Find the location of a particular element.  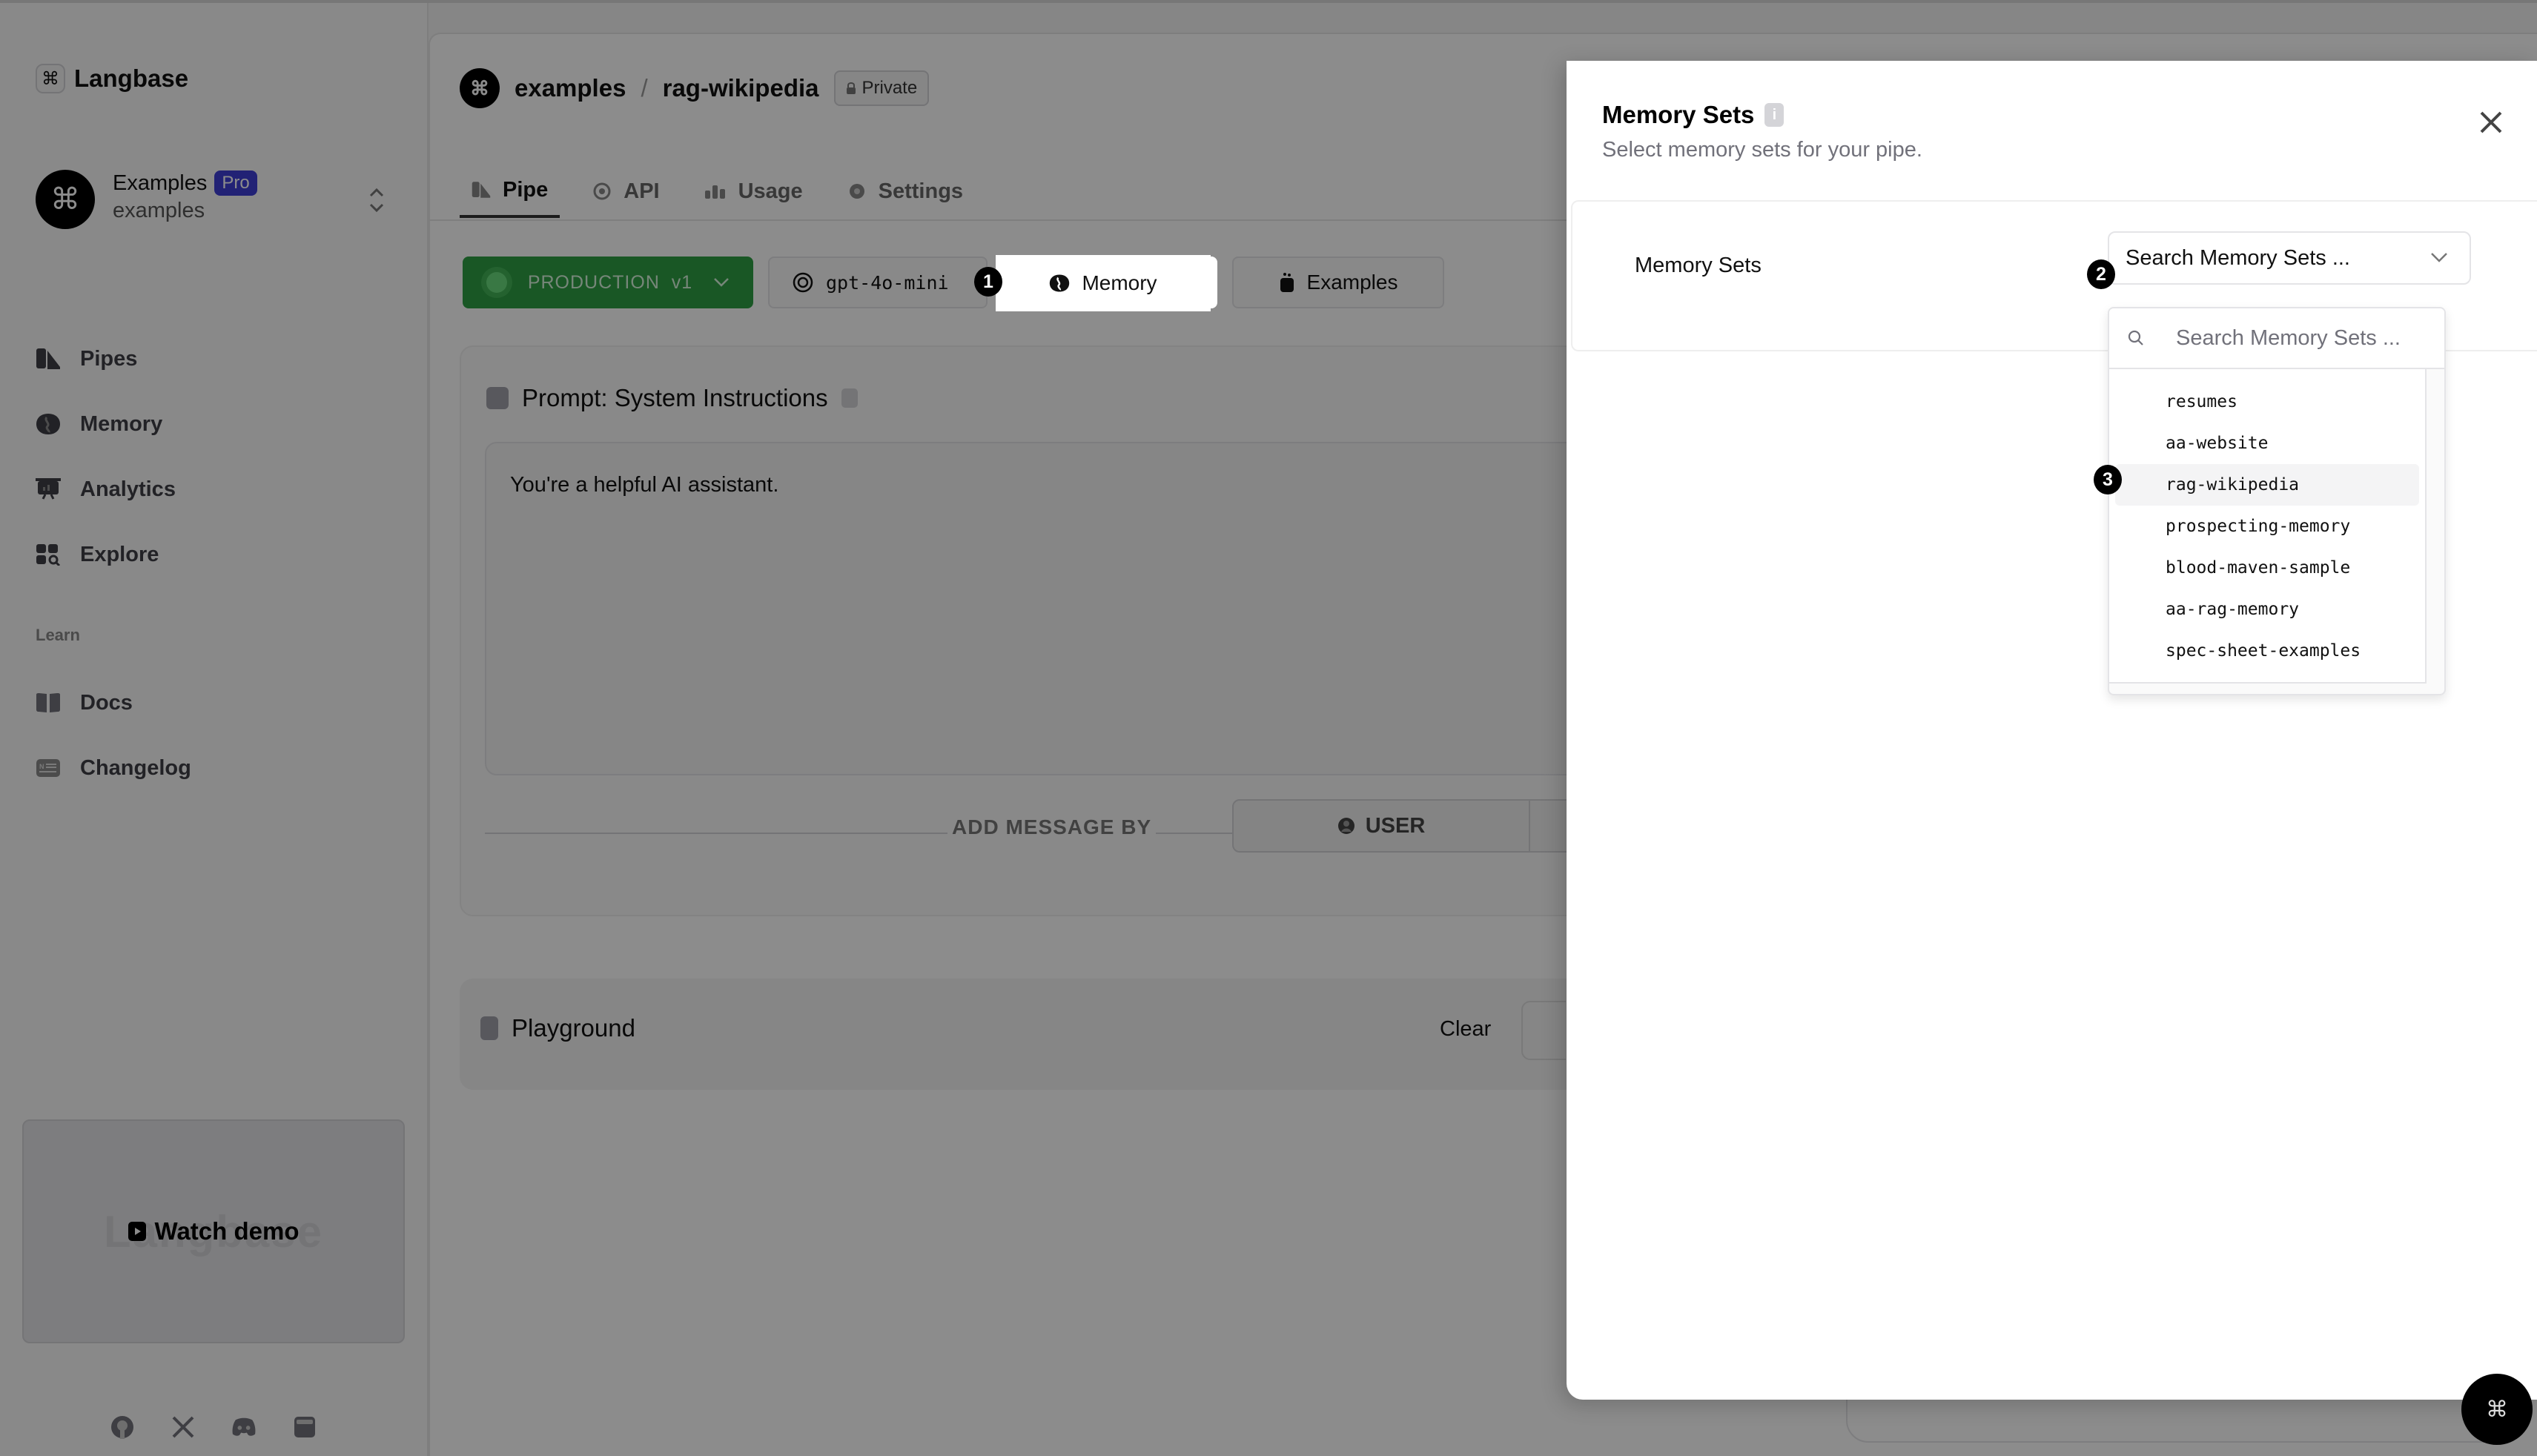

window-top-border is located at coordinates (1268, 2).